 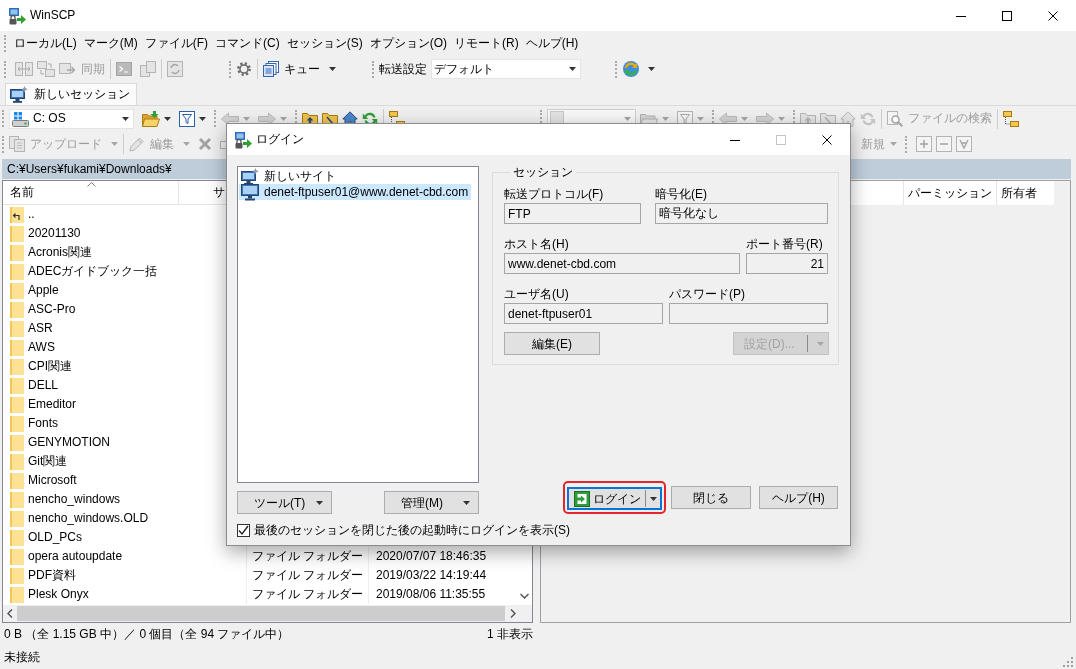 I want to click on column-header: パーミッション, so click(x=949, y=193).